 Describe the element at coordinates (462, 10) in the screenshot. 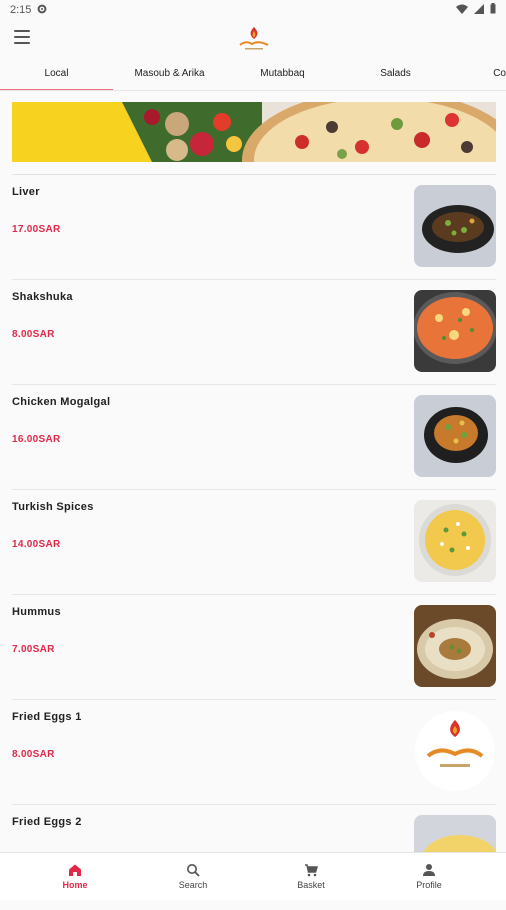

I see `wifi-icon` at that location.